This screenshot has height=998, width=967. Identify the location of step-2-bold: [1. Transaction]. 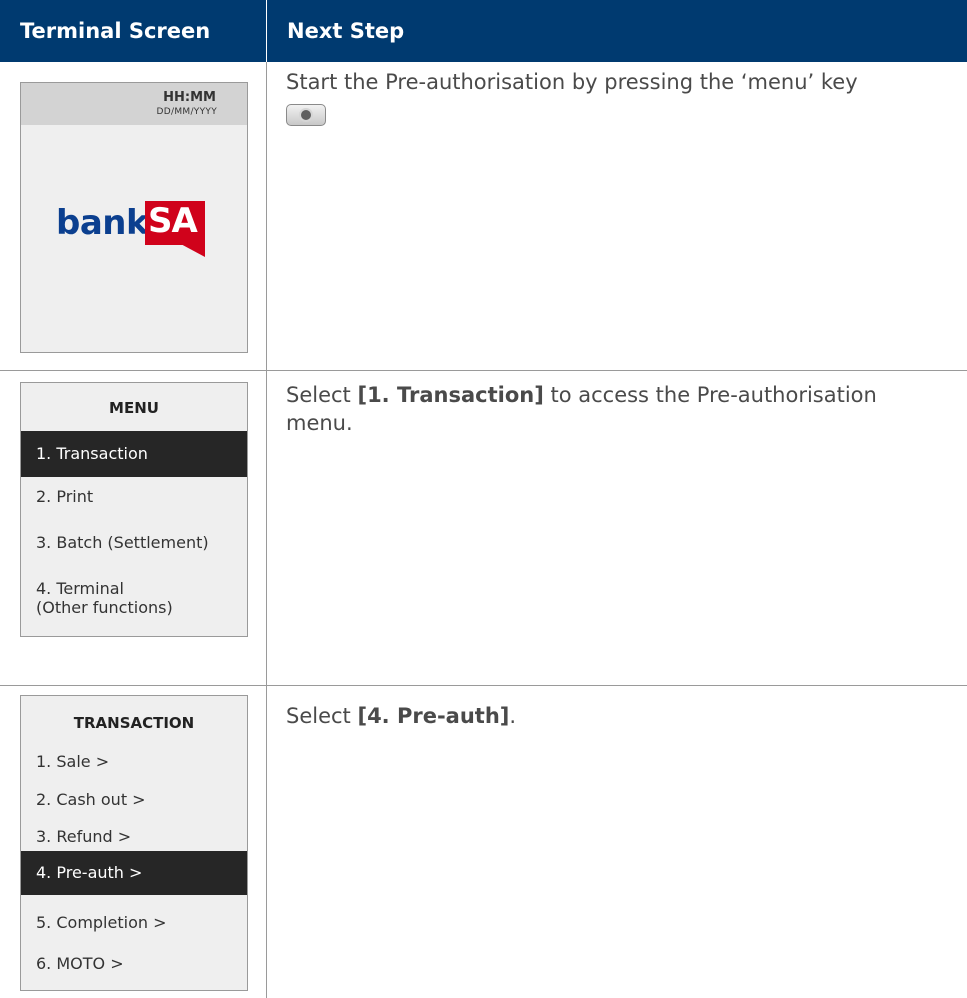
(450, 395).